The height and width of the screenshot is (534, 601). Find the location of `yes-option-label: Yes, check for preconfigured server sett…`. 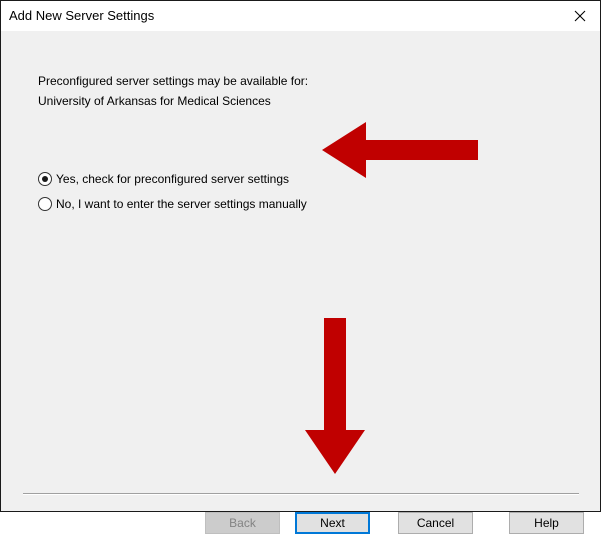

yes-option-label: Yes, check for preconfigured server sett… is located at coordinates (173, 179).